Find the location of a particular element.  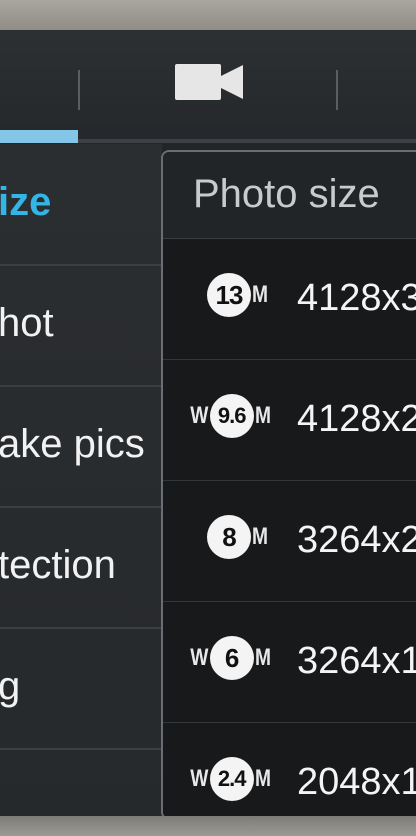

video-camera-icon is located at coordinates (209, 82).